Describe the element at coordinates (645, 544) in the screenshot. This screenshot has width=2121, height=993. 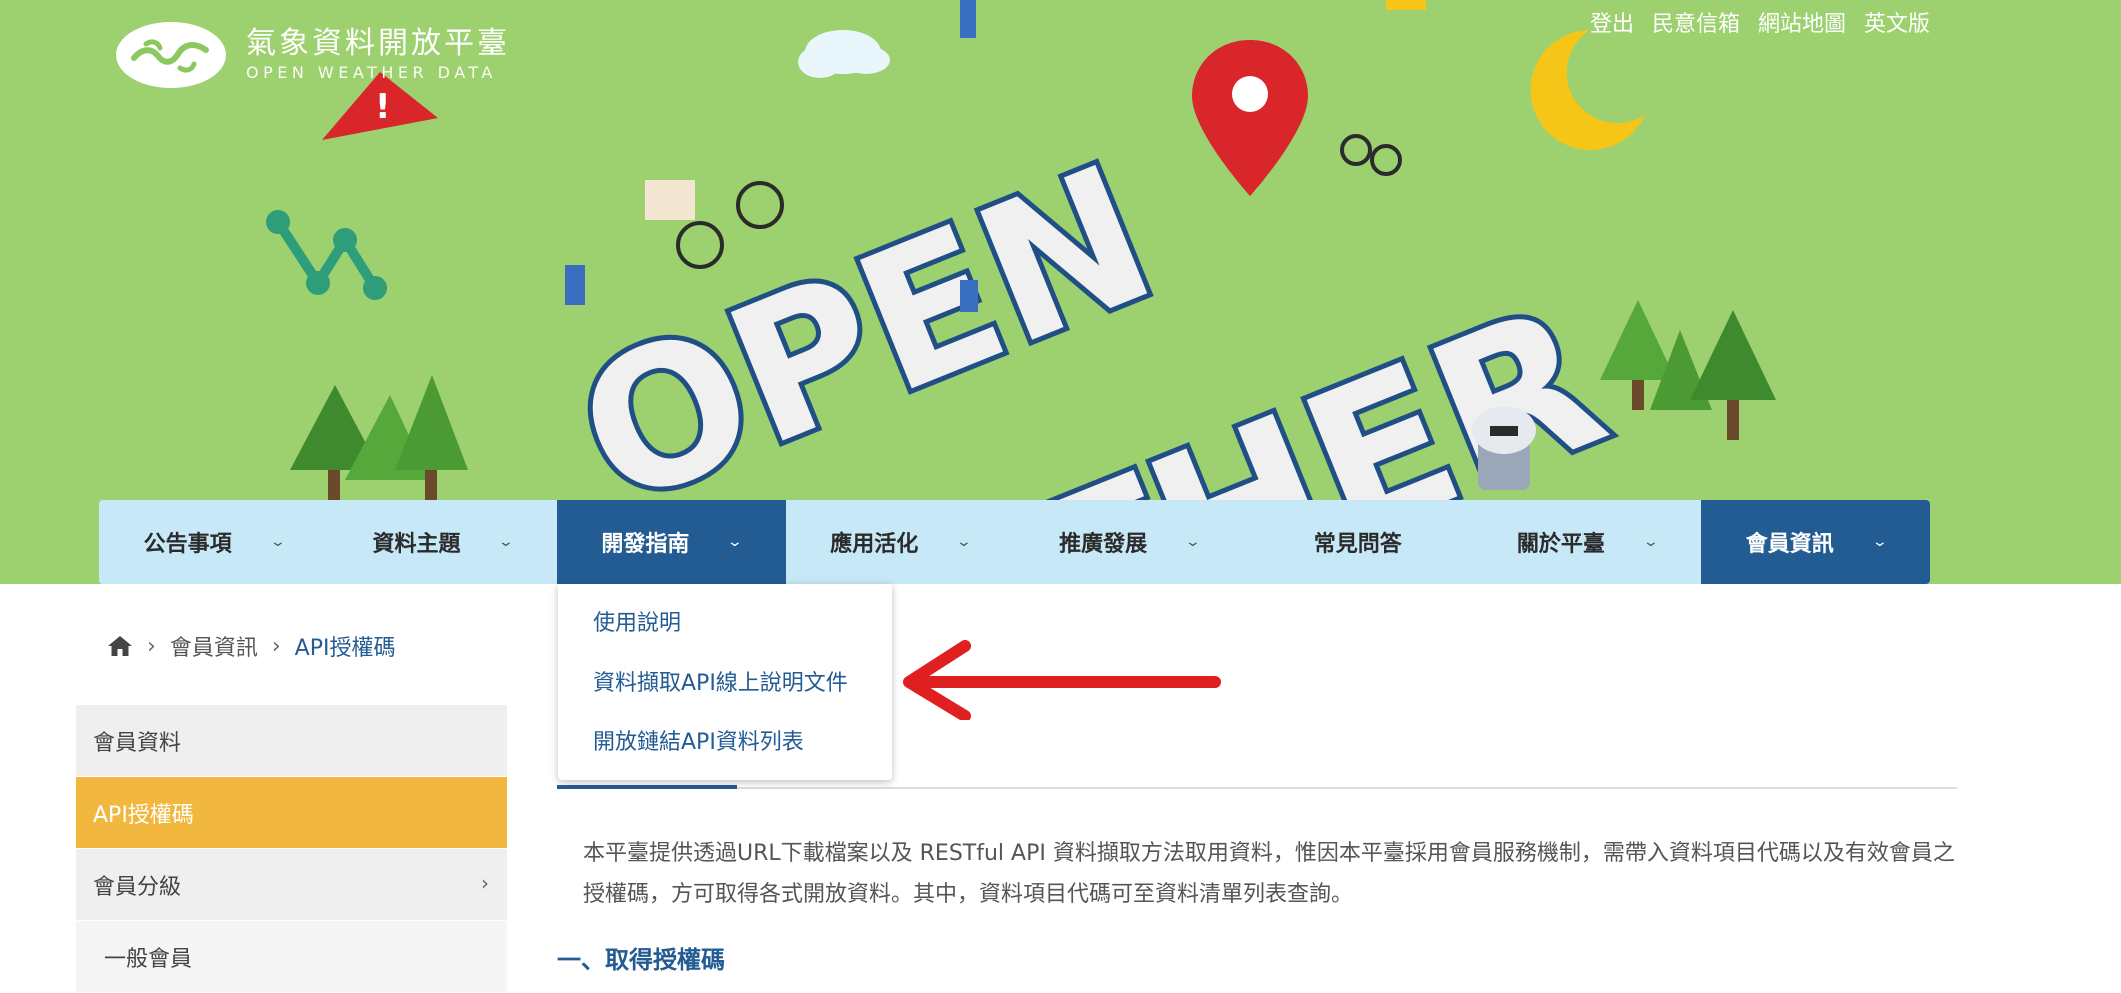
I see `nav-label: 開發指南` at that location.